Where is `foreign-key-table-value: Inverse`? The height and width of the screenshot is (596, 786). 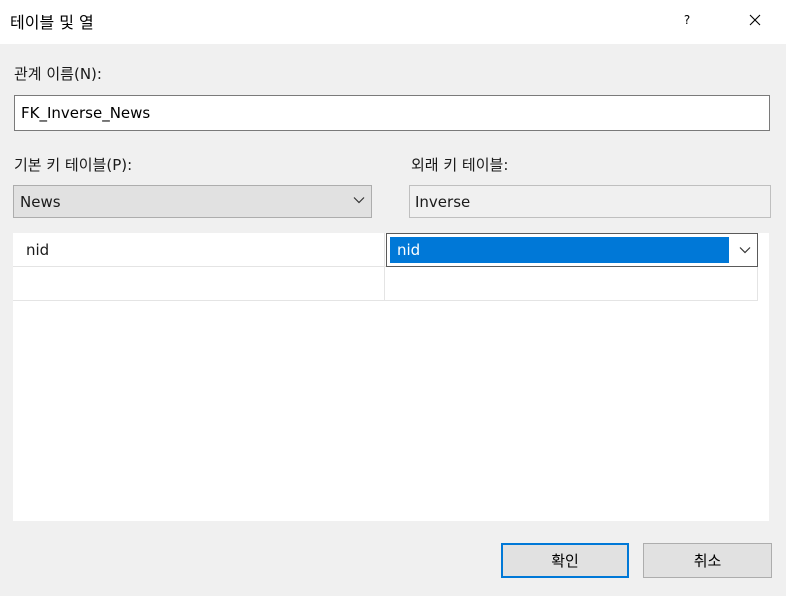 foreign-key-table-value: Inverse is located at coordinates (443, 201).